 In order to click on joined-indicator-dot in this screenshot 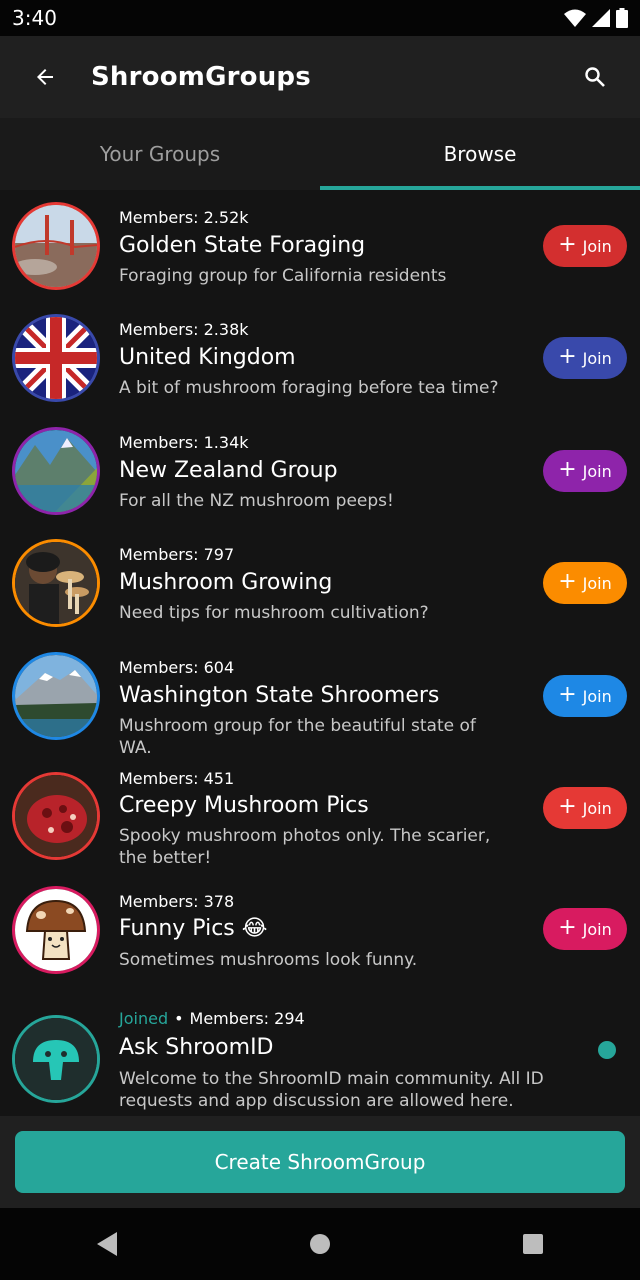, I will do `click(607, 1050)`.